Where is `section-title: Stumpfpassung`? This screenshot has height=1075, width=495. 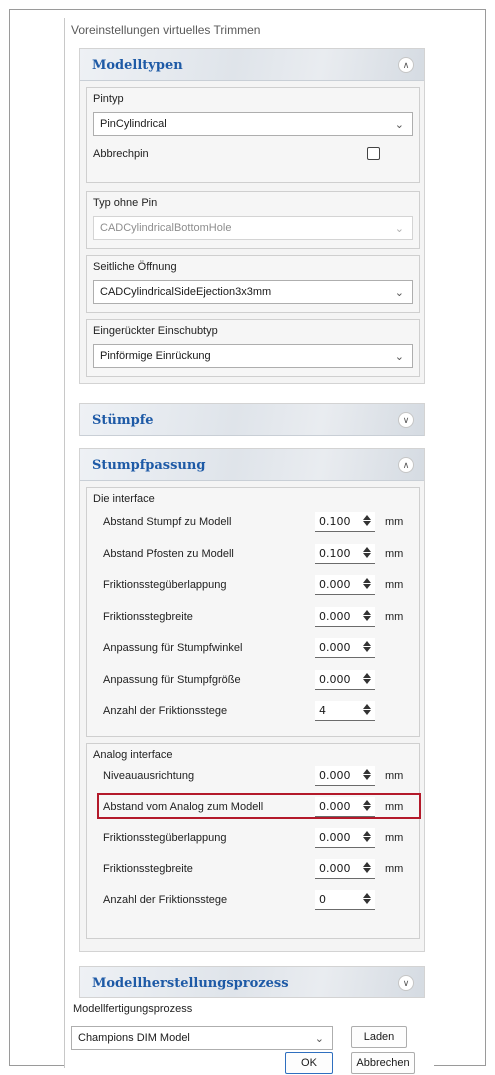
section-title: Stumpfpassung is located at coordinates (149, 465).